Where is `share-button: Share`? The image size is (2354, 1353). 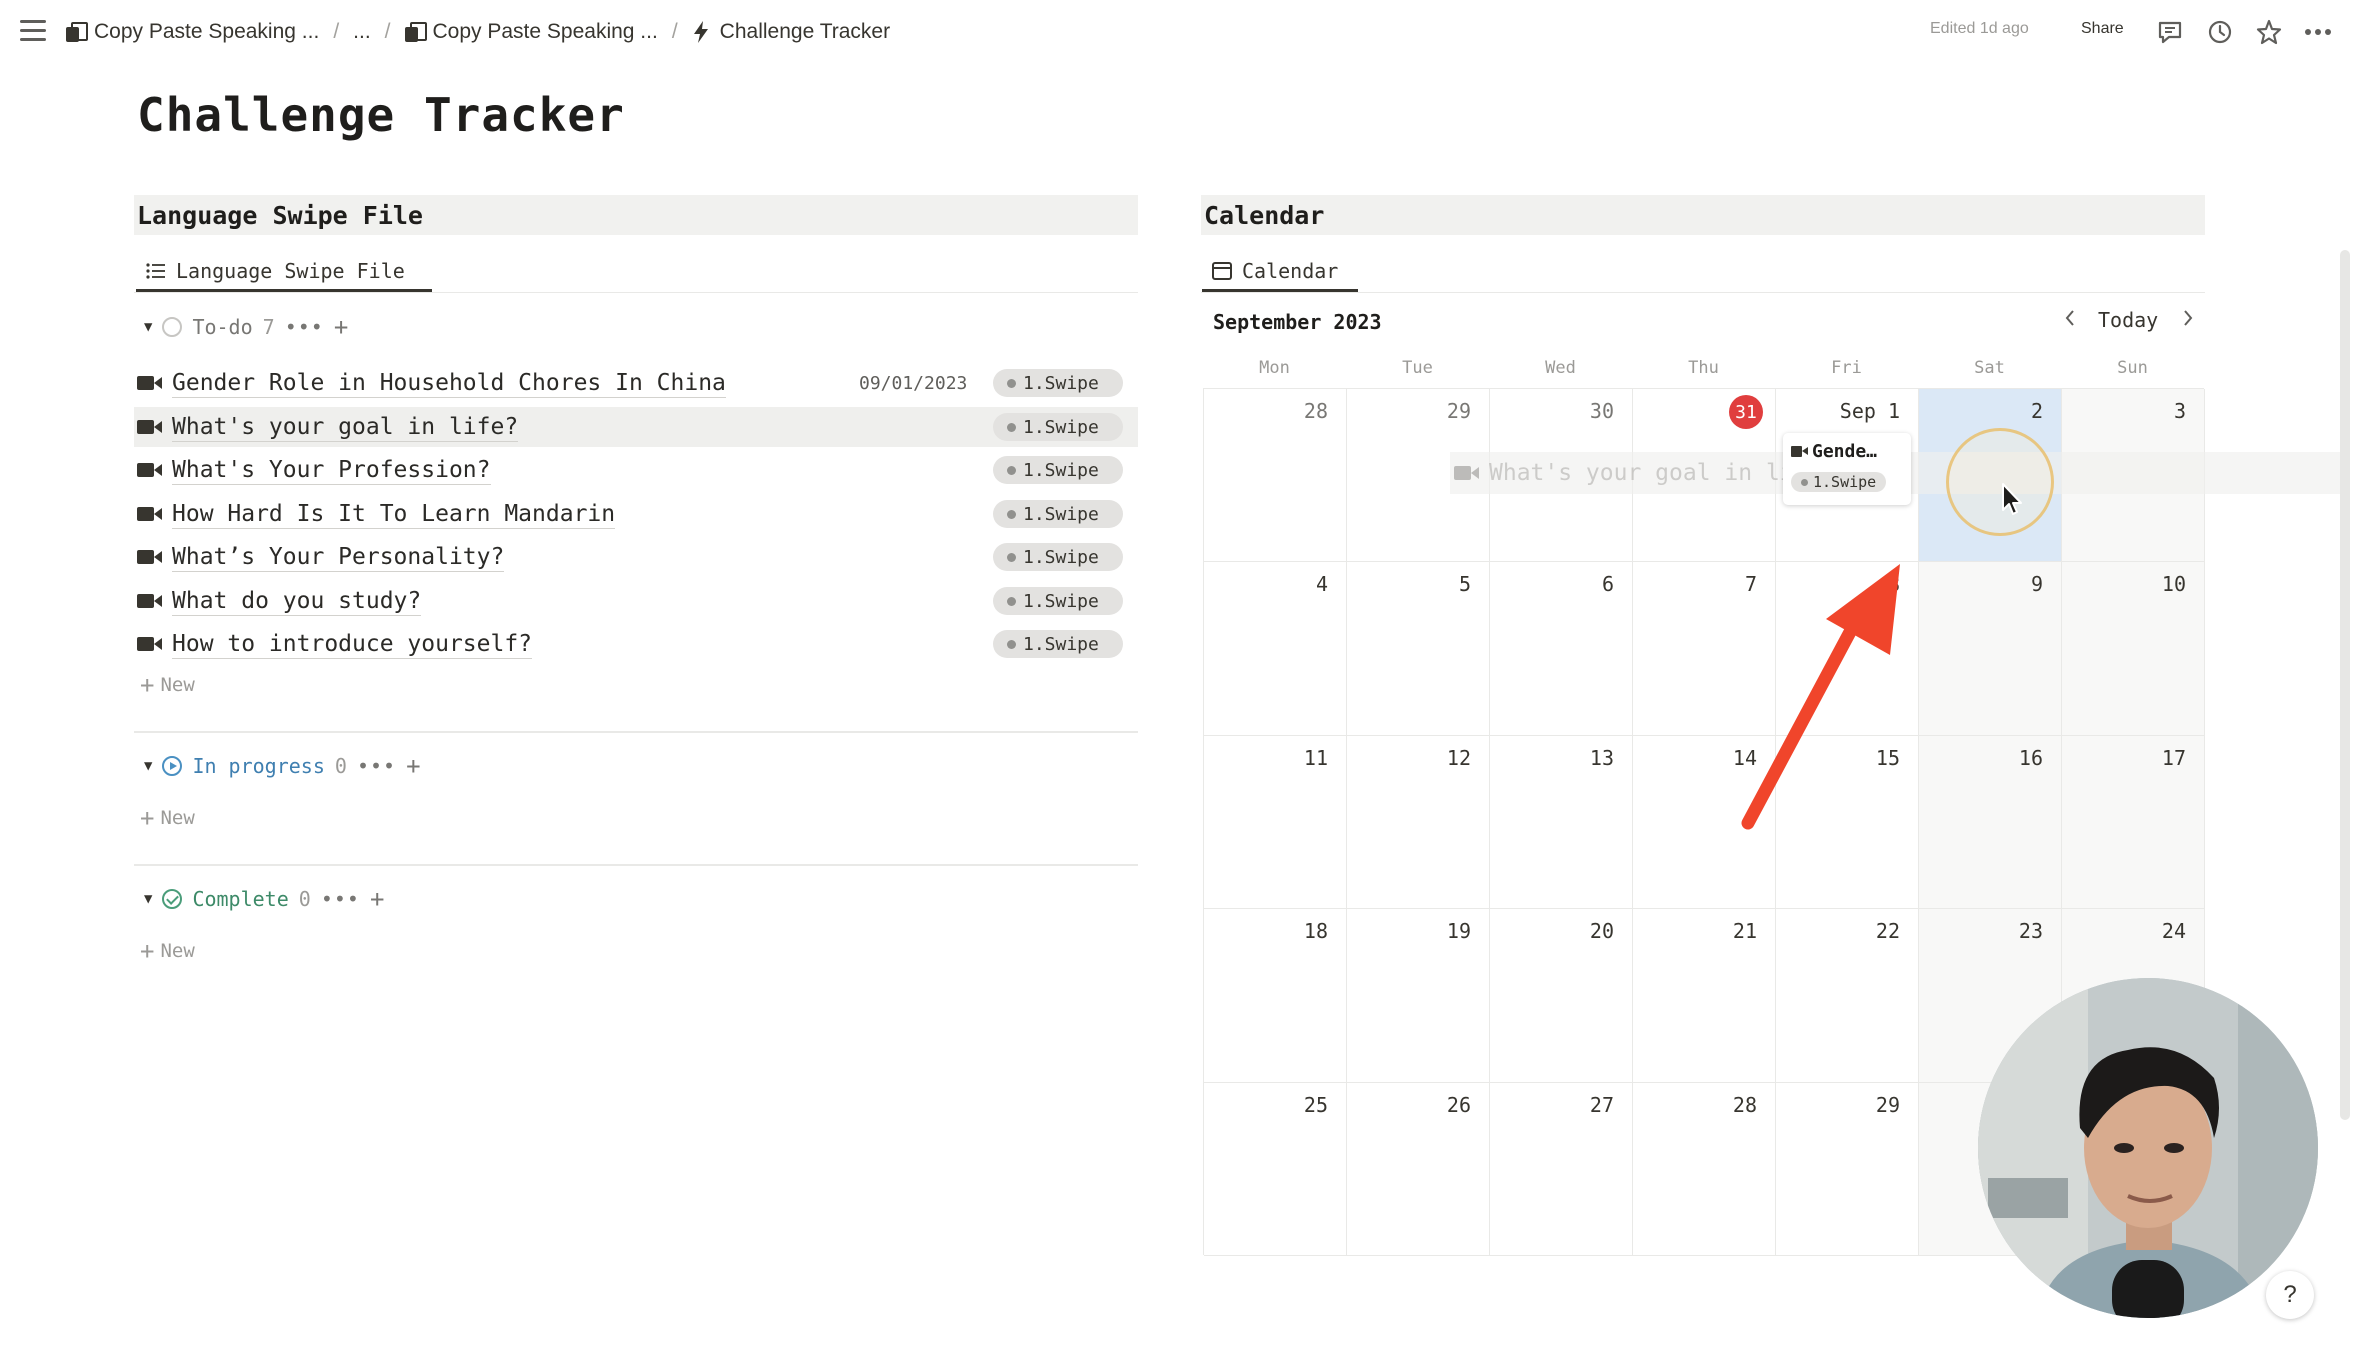
share-button: Share is located at coordinates (2102, 29).